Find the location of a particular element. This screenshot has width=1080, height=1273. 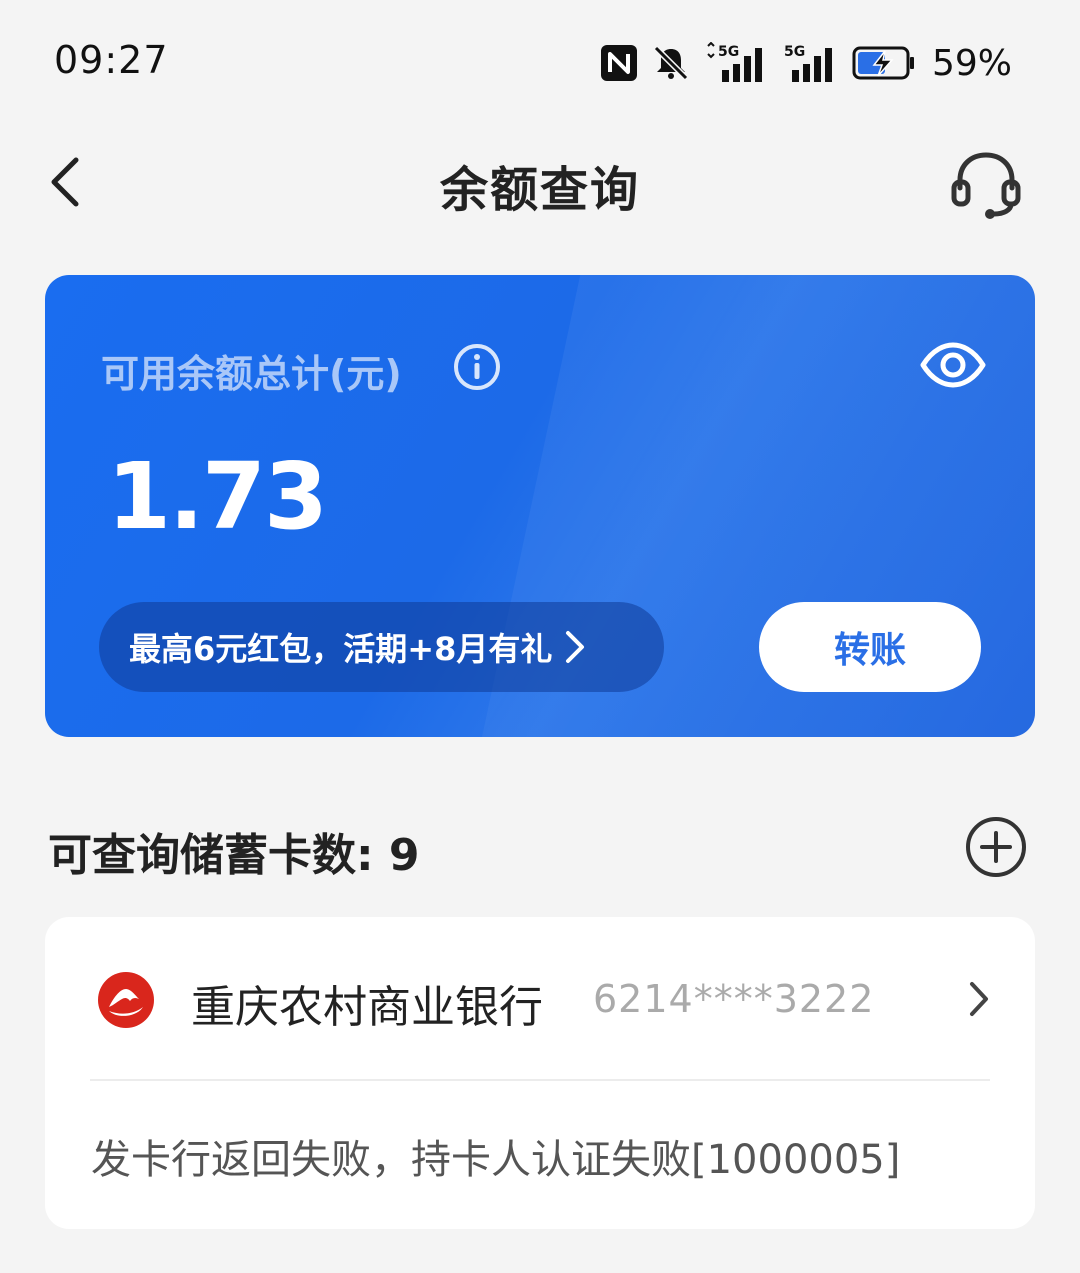

bell-off-icon is located at coordinates (671, 63).